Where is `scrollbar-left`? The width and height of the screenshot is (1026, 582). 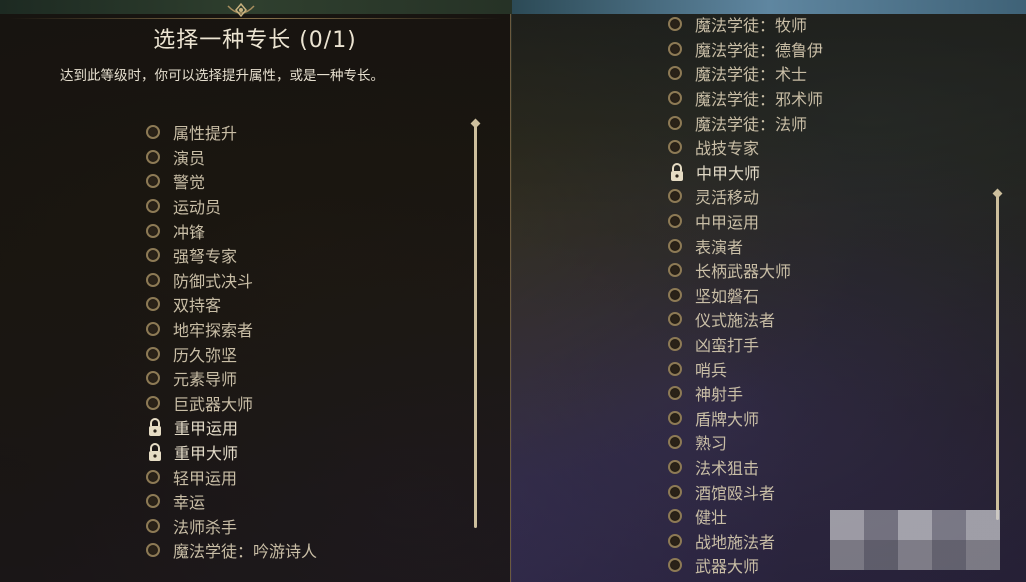 scrollbar-left is located at coordinates (475, 326).